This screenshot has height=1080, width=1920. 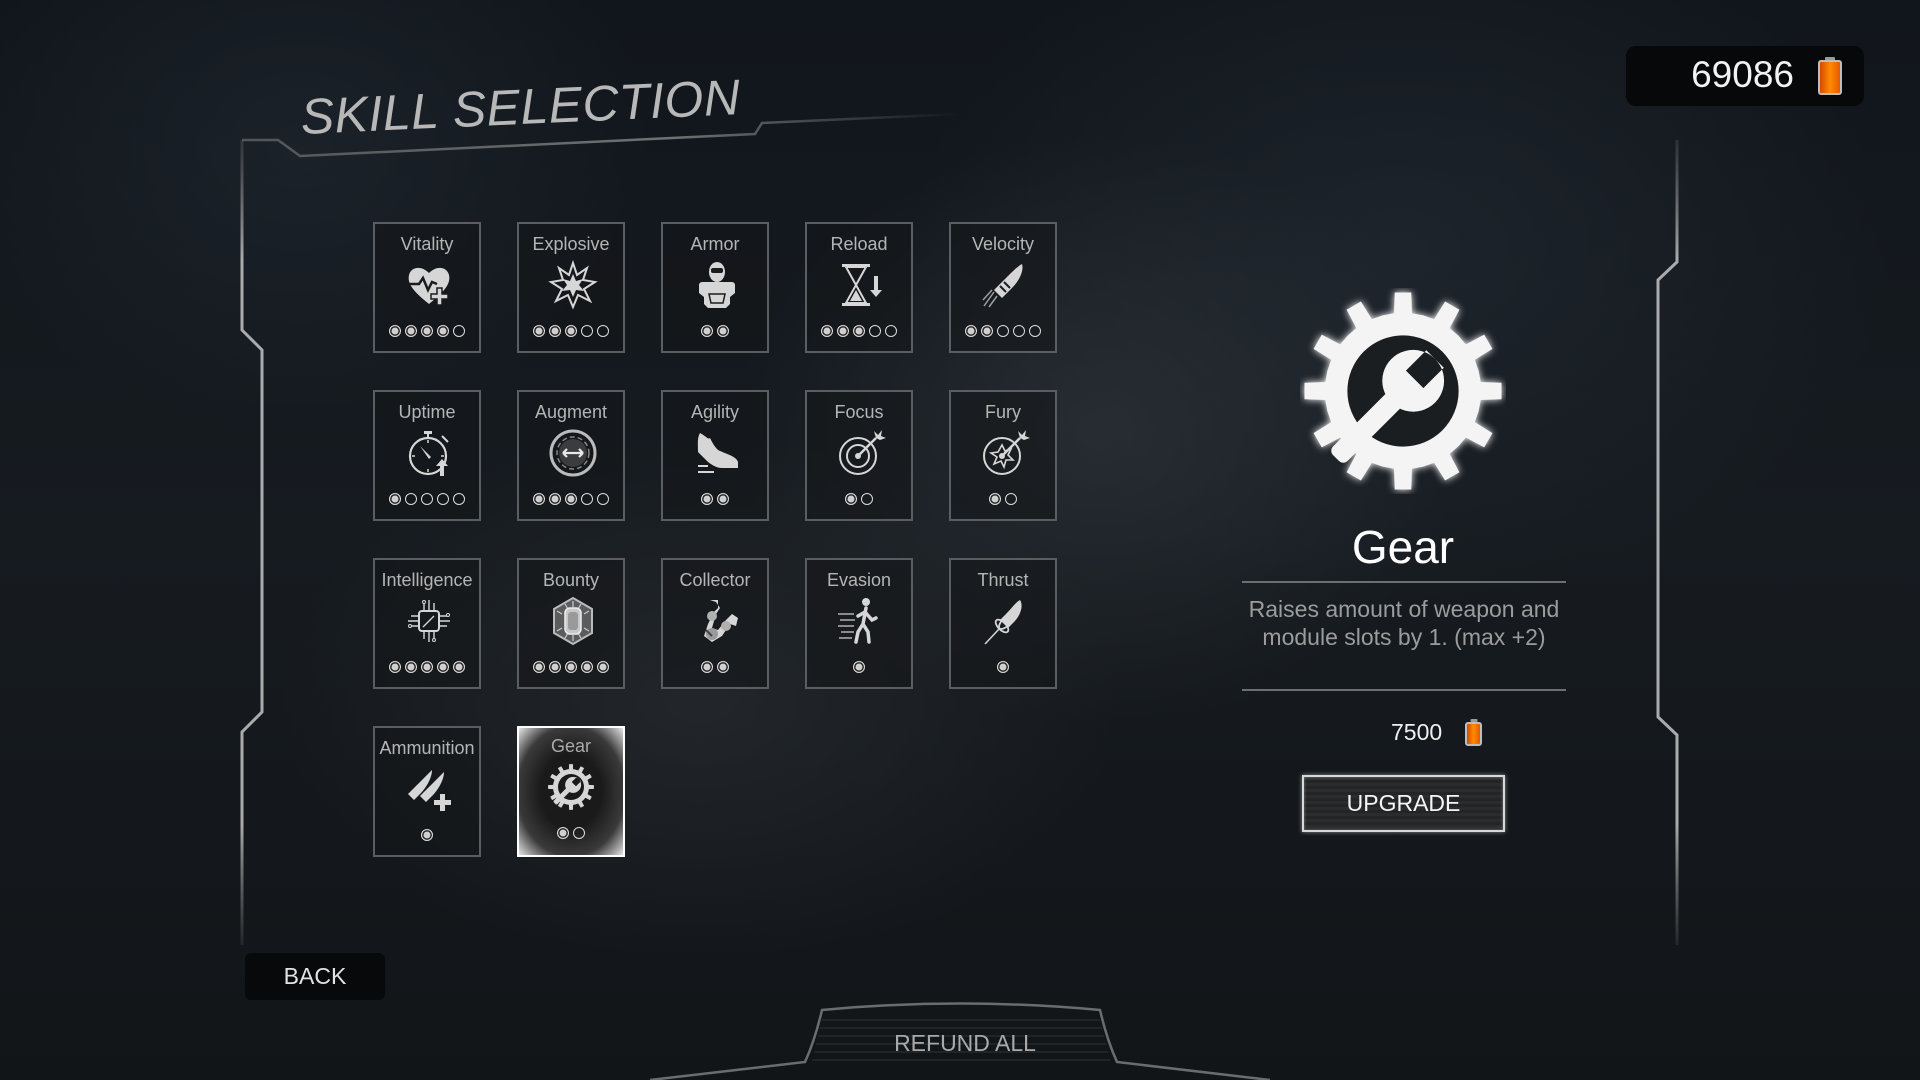 I want to click on skill-name: Augment, so click(x=571, y=412).